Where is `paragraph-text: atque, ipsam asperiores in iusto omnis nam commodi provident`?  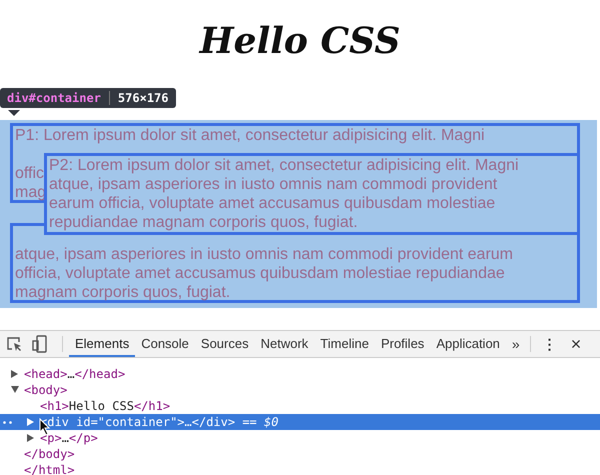
paragraph-text: atque, ipsam asperiores in iusto omnis nam commodi provident is located at coordinates (273, 184).